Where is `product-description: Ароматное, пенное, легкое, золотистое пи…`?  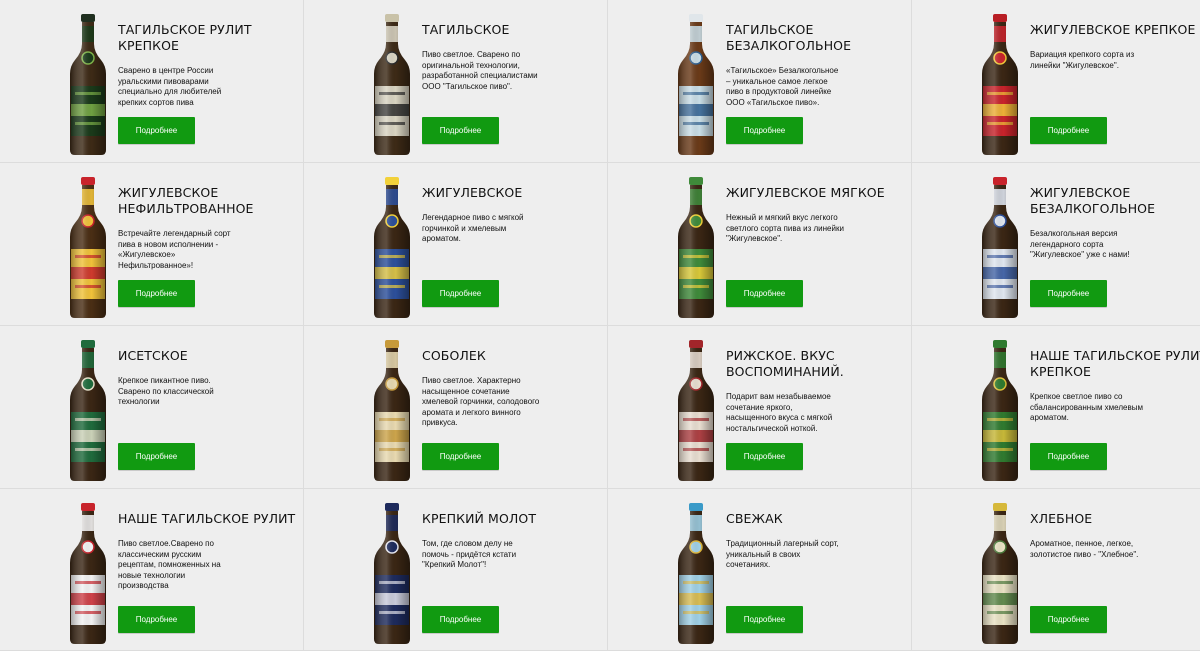
product-description: Ароматное, пенное, легкое, золотистое пи… is located at coordinates (1084, 549).